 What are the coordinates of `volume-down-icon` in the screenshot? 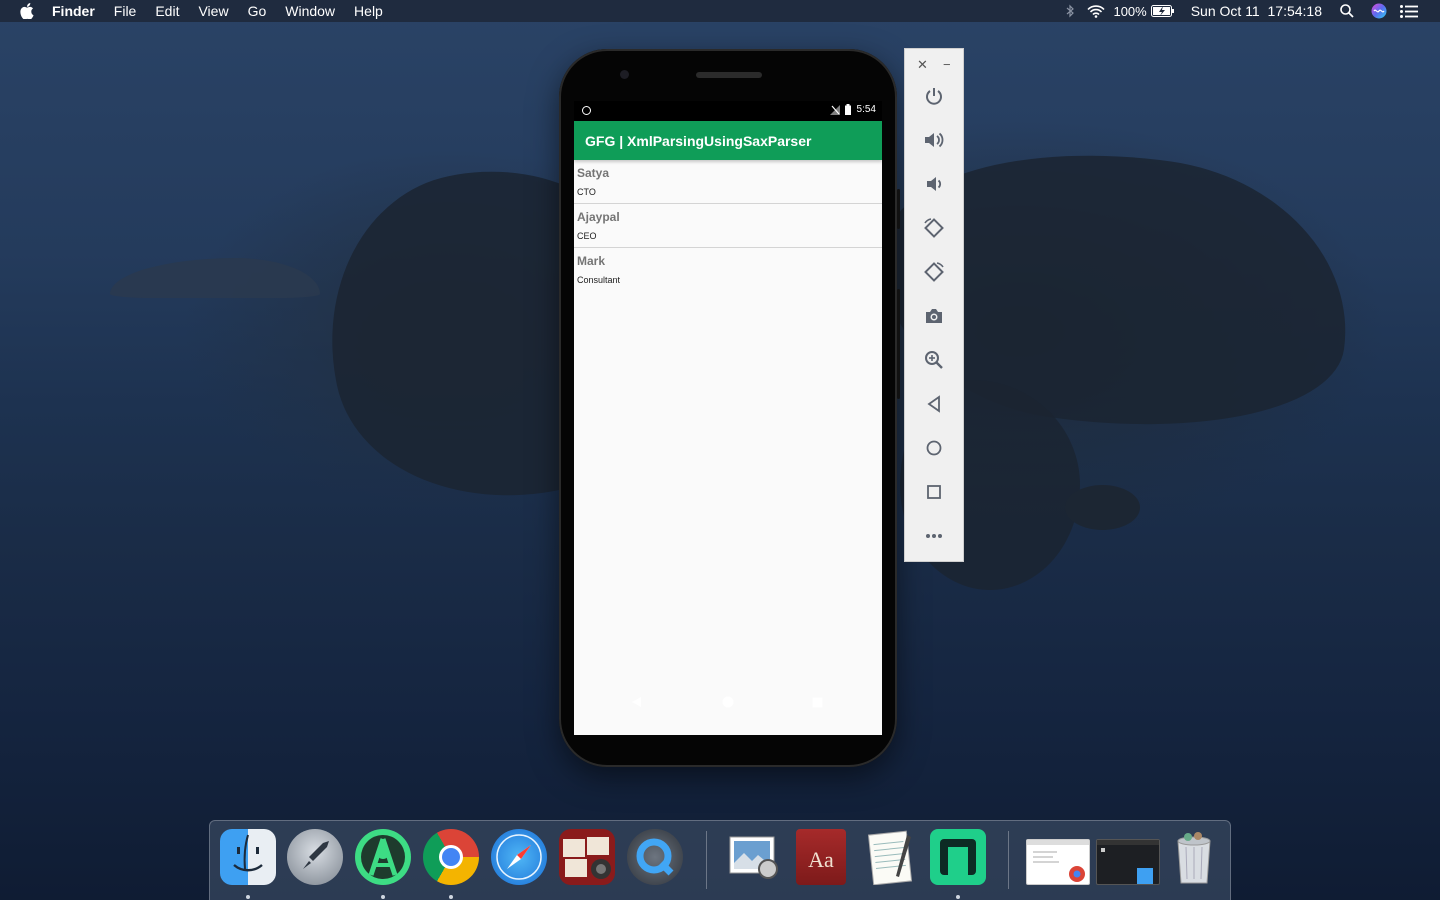 It's located at (934, 184).